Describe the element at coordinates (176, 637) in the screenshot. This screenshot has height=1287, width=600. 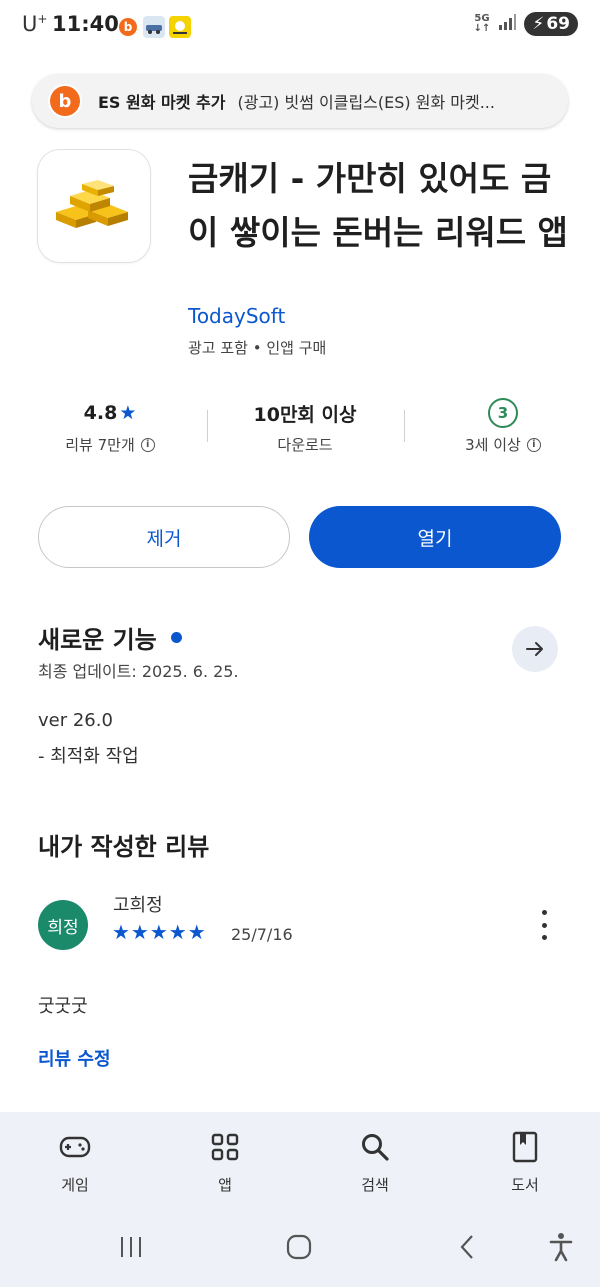
I see `new-indicator-dot` at that location.